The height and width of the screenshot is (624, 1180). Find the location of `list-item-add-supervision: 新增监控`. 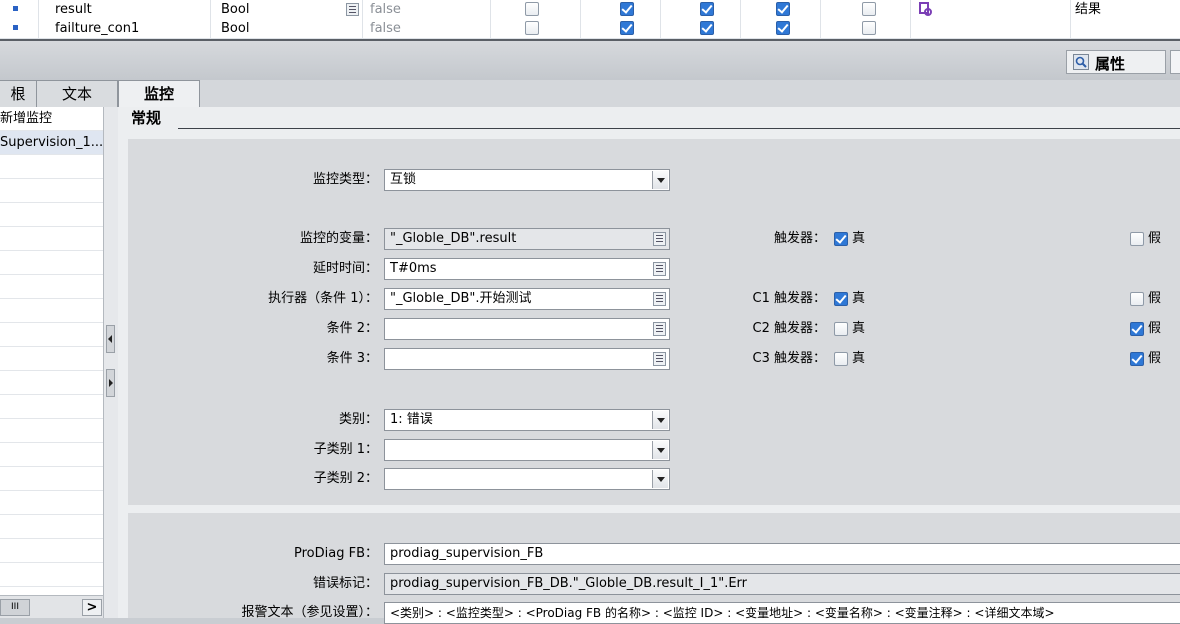

list-item-add-supervision: 新增监控 is located at coordinates (51, 119).